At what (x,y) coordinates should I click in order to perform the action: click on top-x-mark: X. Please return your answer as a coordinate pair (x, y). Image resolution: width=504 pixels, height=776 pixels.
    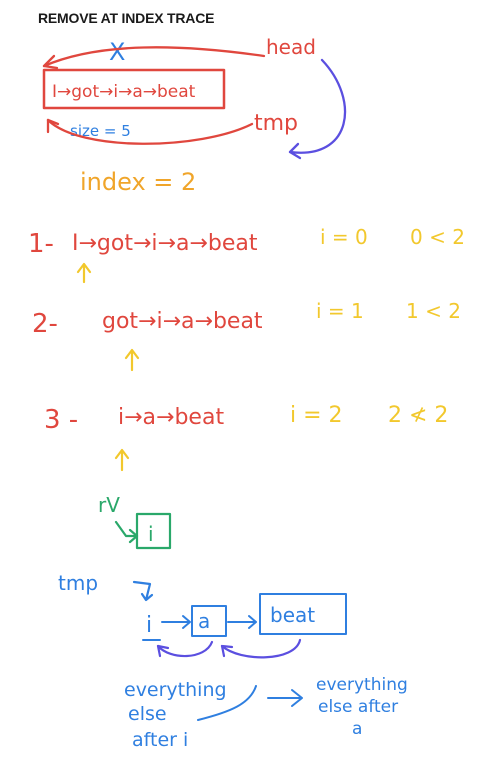
    Looking at the image, I should click on (117, 52).